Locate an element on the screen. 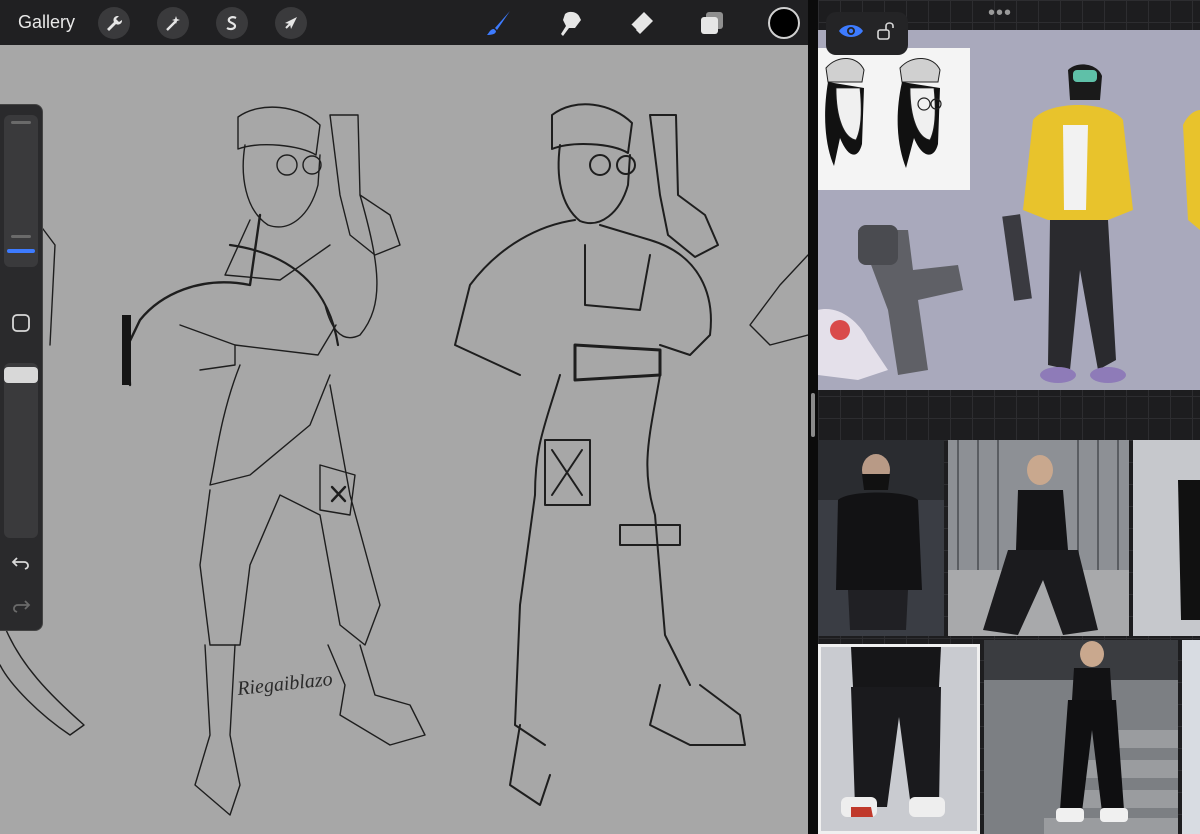  artist-signature: Riegaiblazo is located at coordinates (284, 684).